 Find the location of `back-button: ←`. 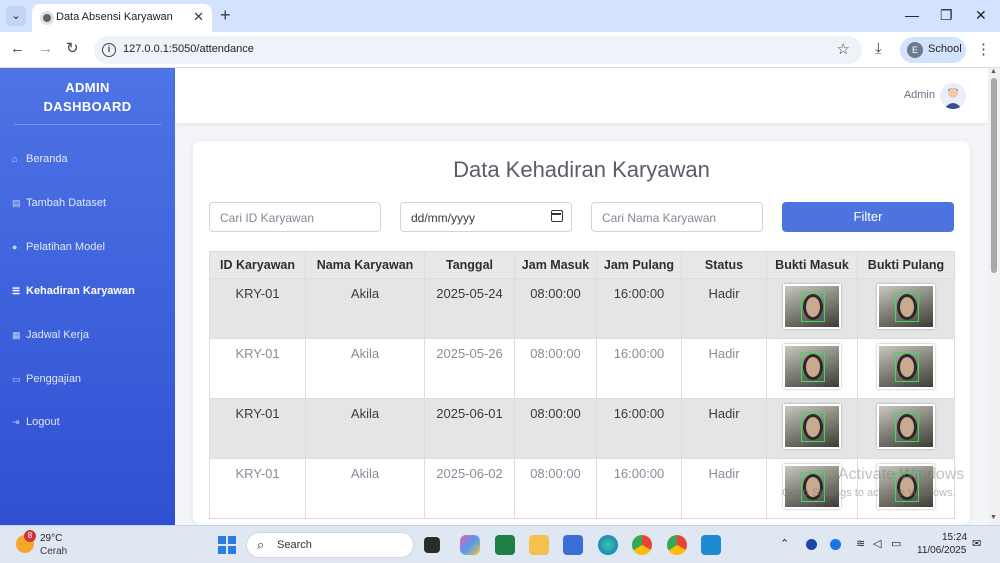

back-button: ← is located at coordinates (17, 49).